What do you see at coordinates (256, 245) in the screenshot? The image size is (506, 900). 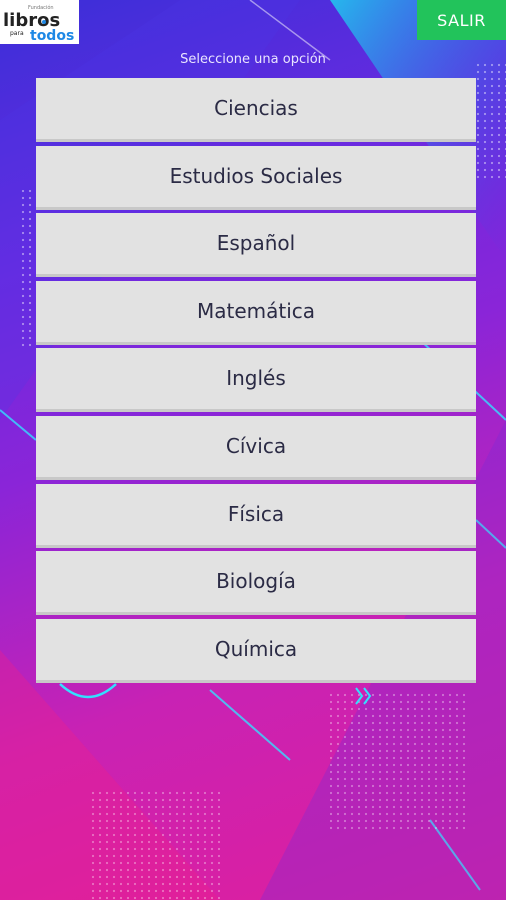 I see `subject-button-espanol: Español` at bounding box center [256, 245].